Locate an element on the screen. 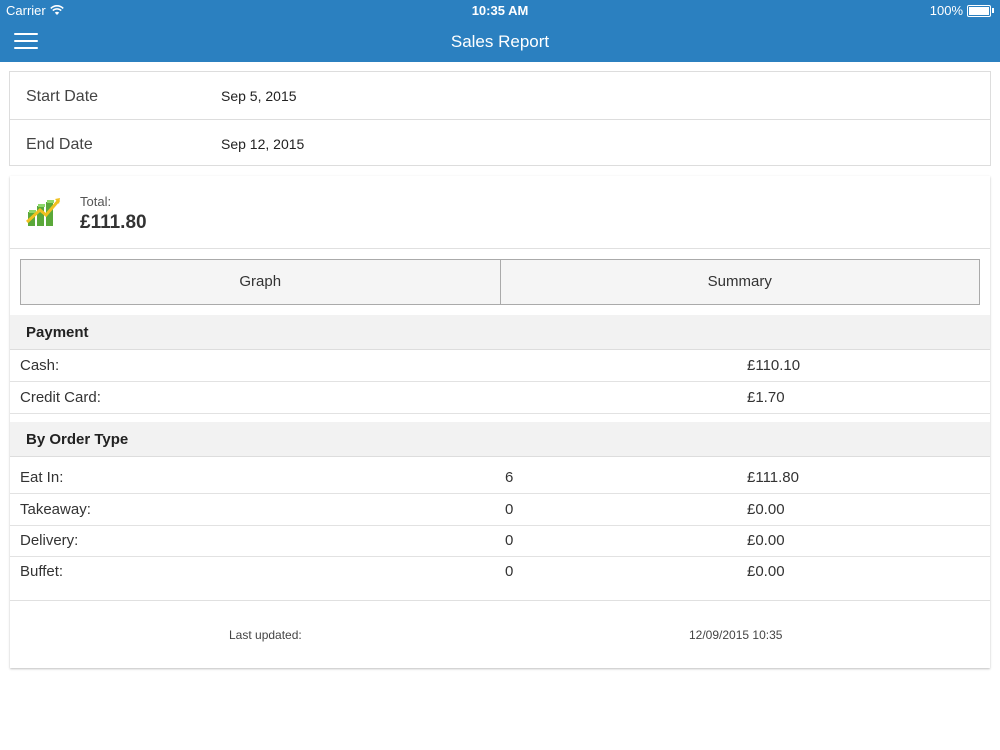 Image resolution: width=1000 pixels, height=750 pixels. payment-name: Cash: is located at coordinates (40, 365).